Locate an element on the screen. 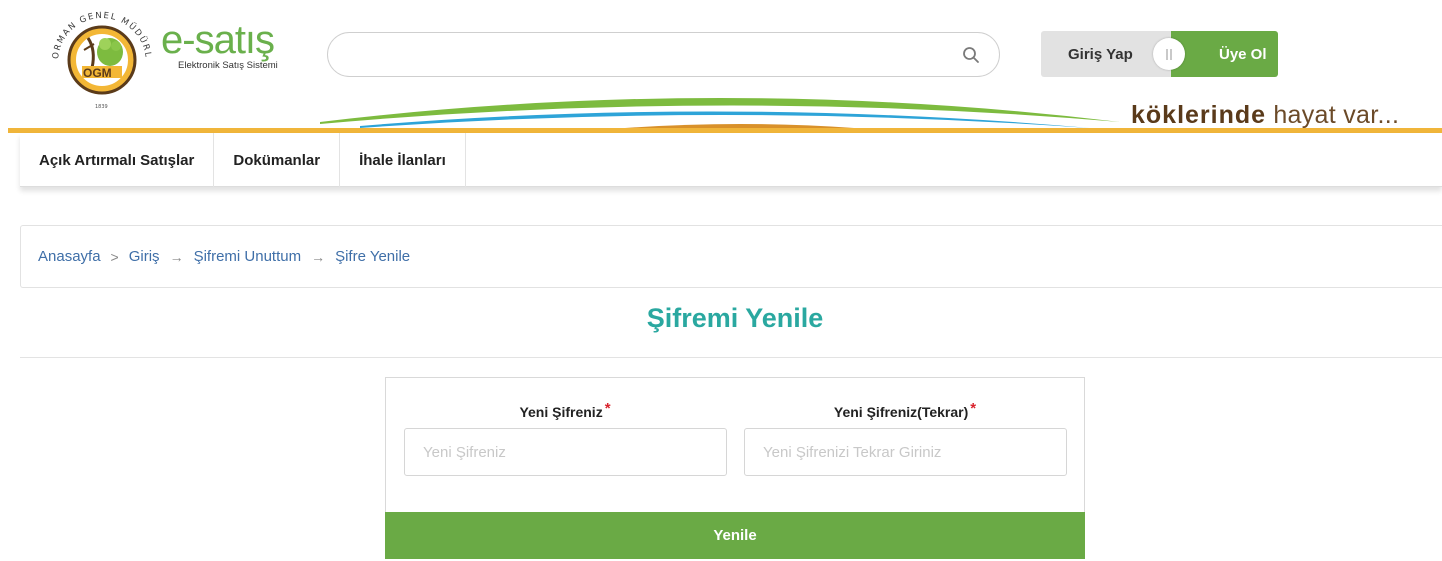  brand-subtitle: Elektronik Satış Sistemi is located at coordinates (228, 65).